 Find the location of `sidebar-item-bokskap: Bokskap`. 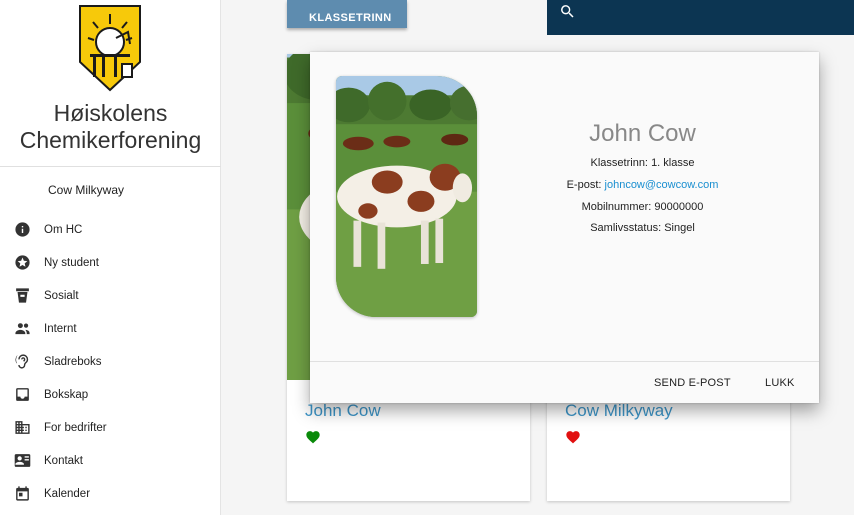

sidebar-item-bokskap: Bokskap is located at coordinates (110, 394).